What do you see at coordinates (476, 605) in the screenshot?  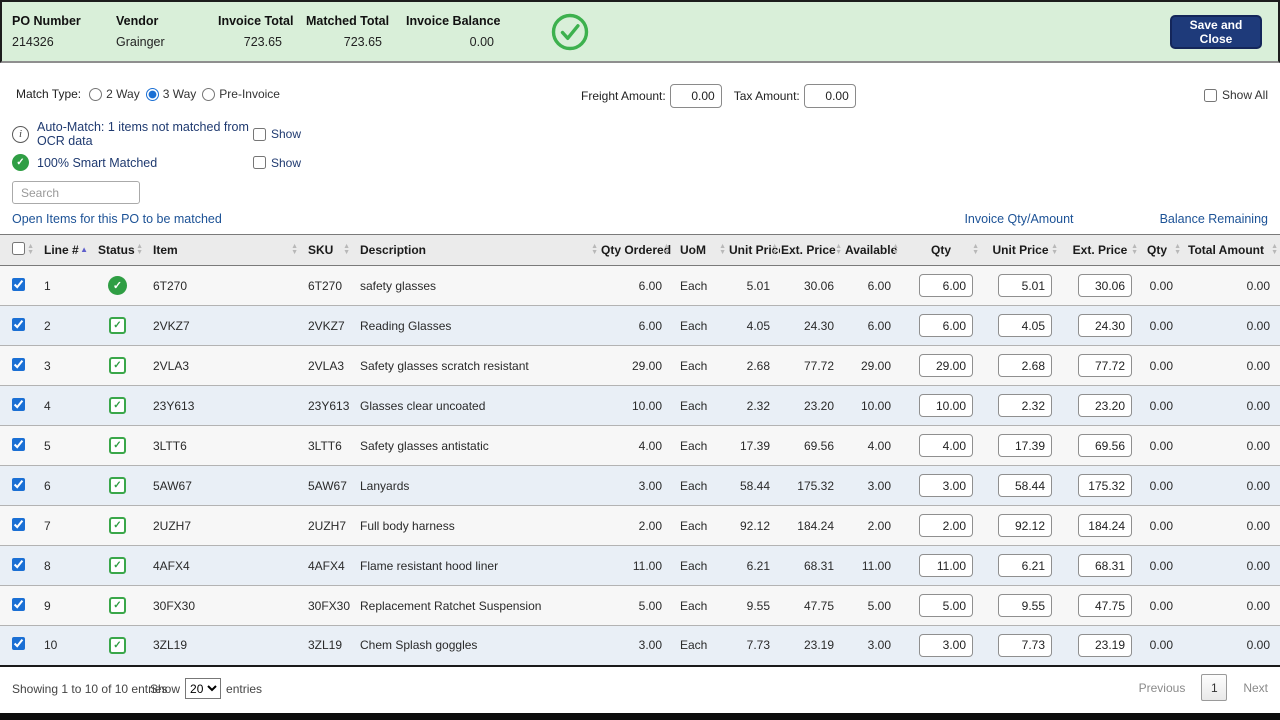 I see `cell-description: Replacement Ratchet Suspension` at bounding box center [476, 605].